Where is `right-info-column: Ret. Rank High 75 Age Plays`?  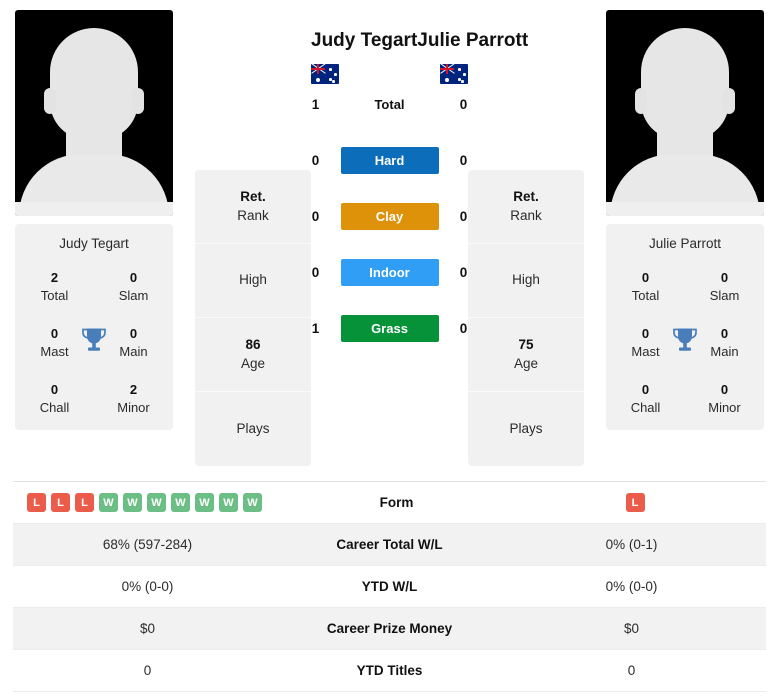 right-info-column: Ret. Rank High 75 Age Plays is located at coordinates (526, 318).